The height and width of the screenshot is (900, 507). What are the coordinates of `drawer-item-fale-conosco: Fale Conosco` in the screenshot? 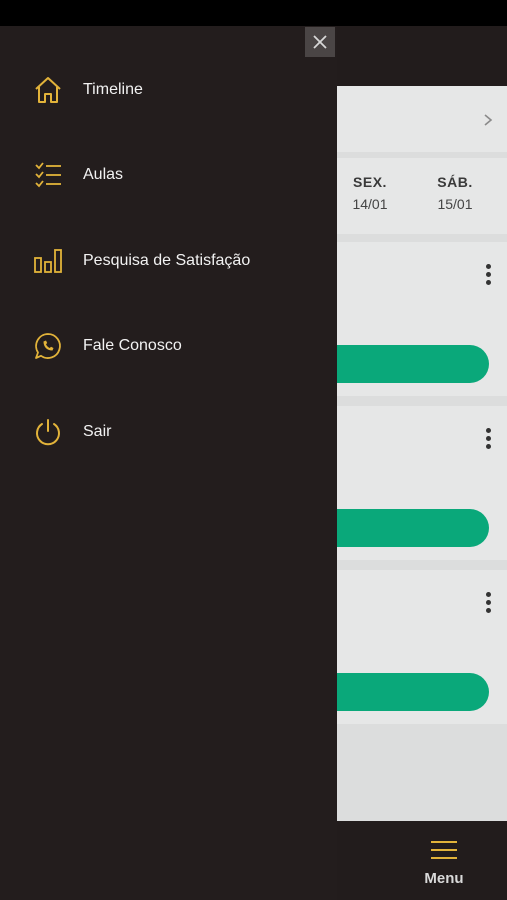 It's located at (180, 346).